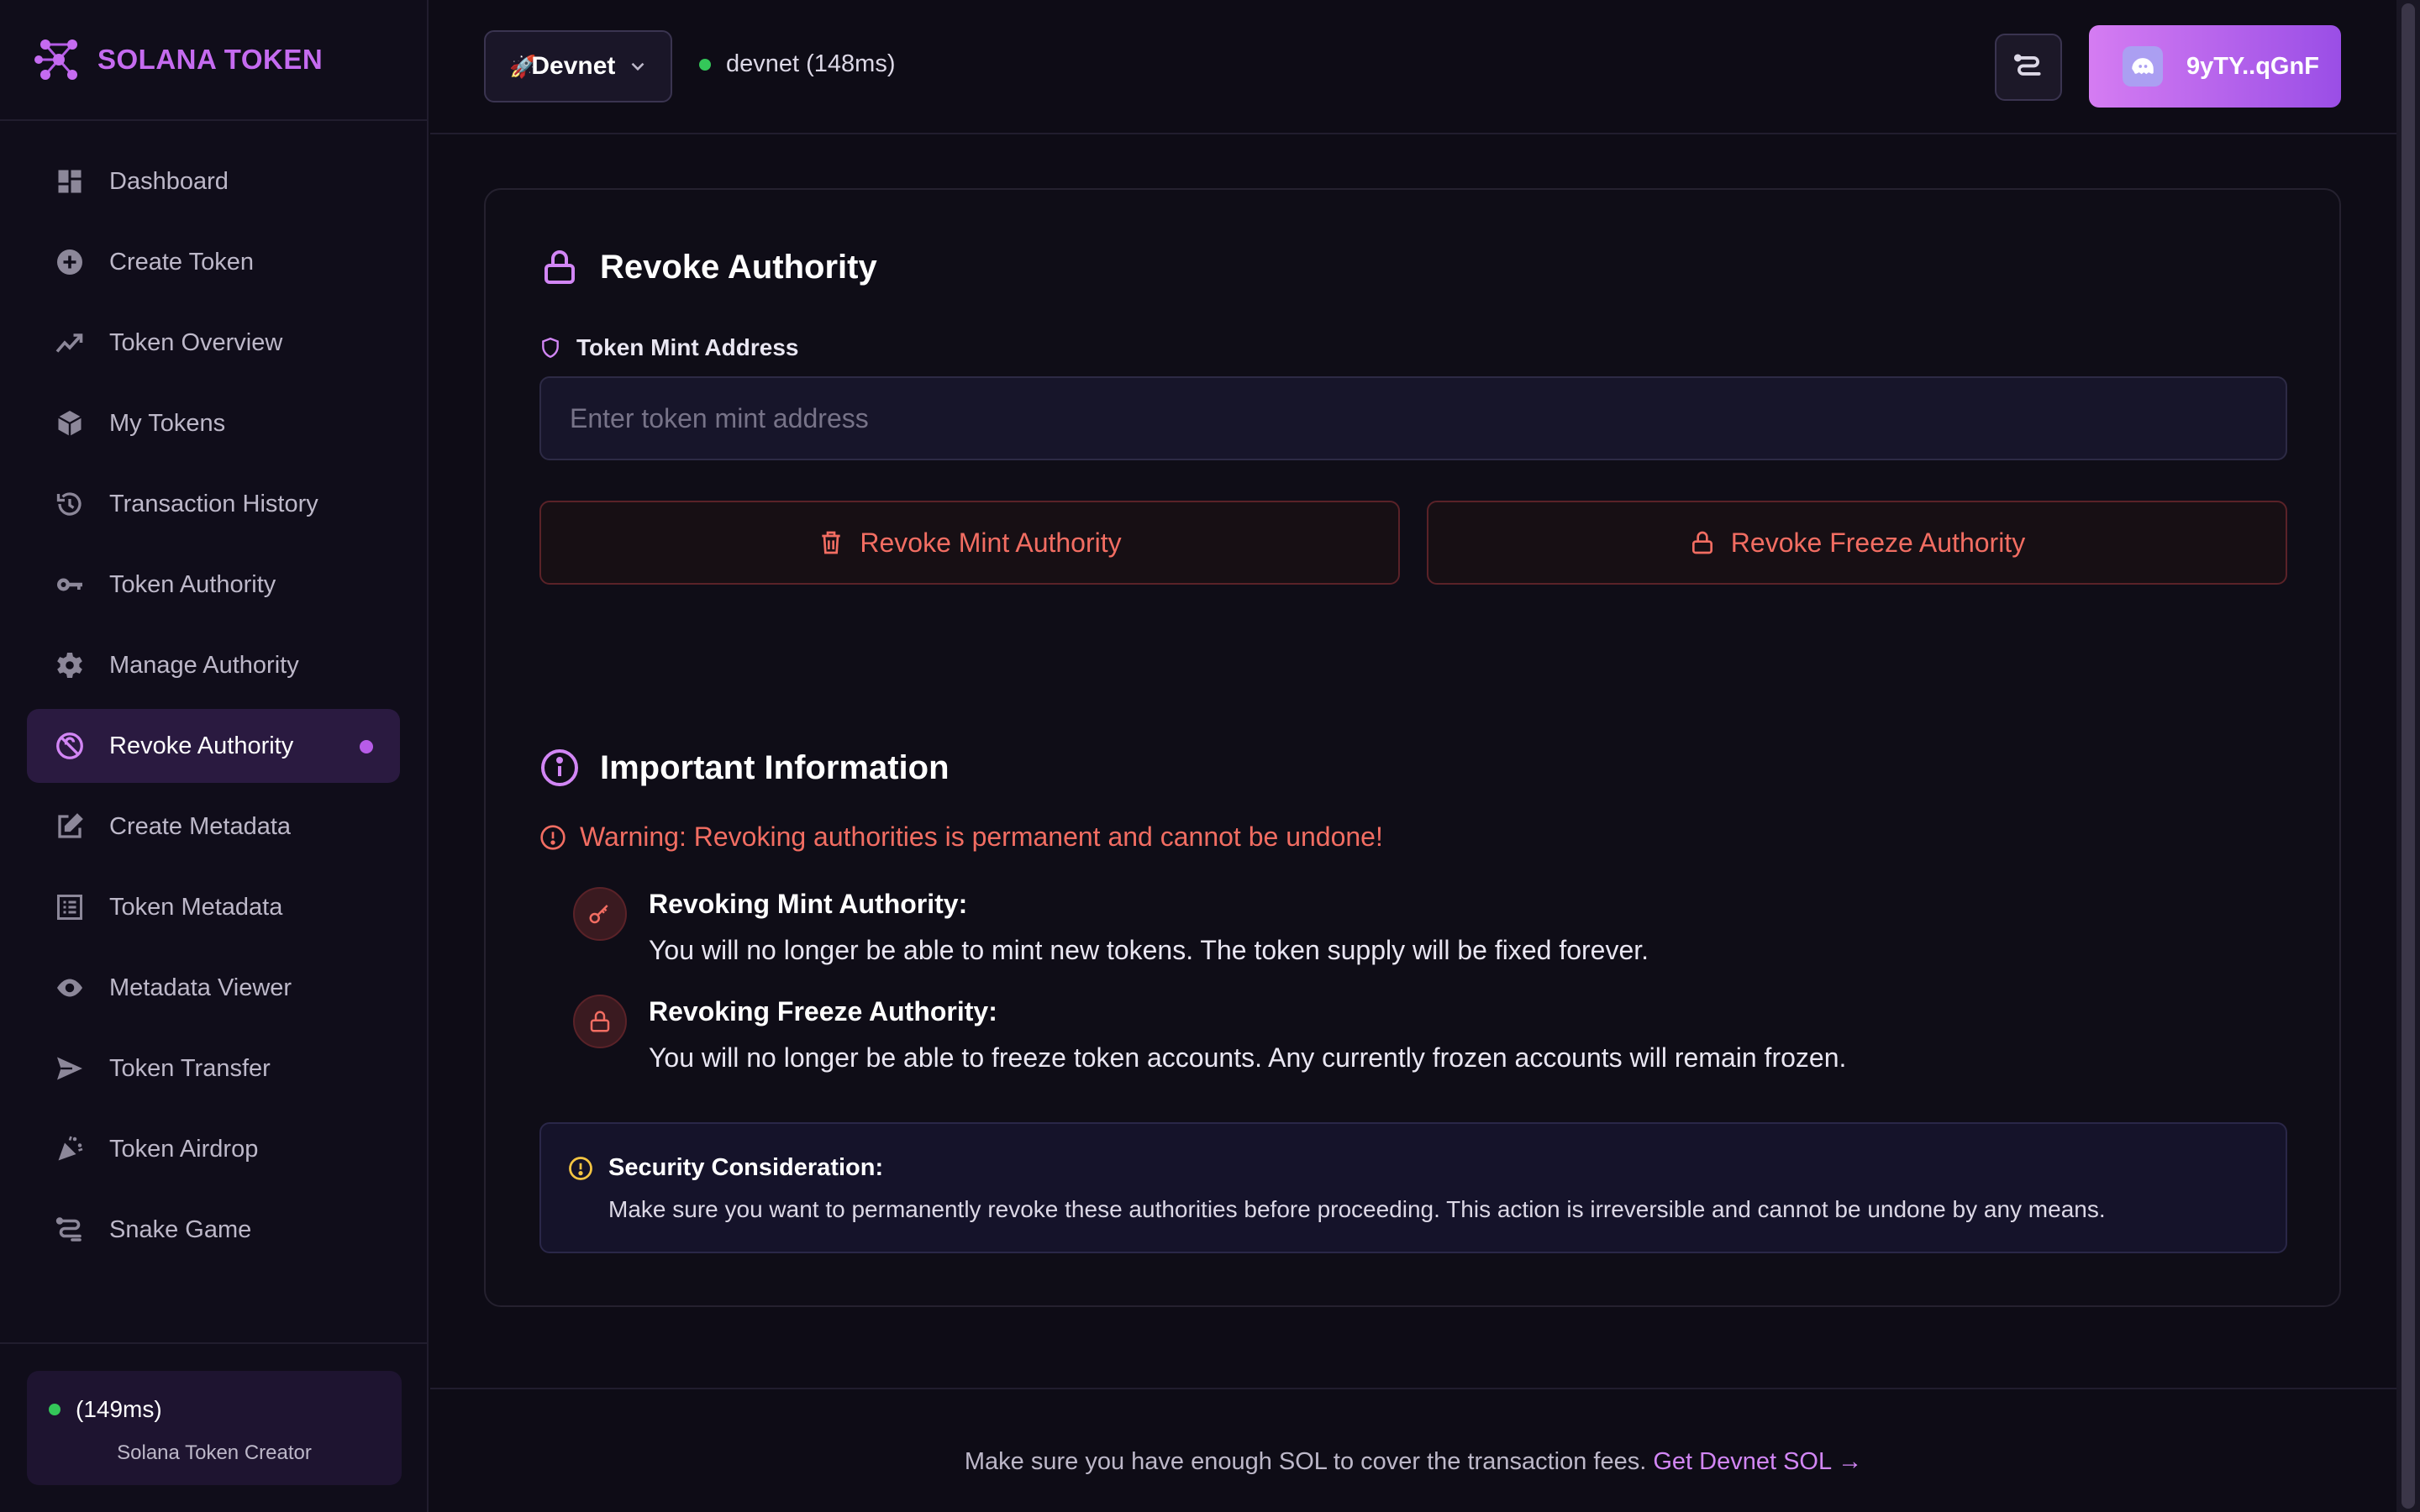 Image resolution: width=2420 pixels, height=1512 pixels. I want to click on plus-circle-icon, so click(70, 262).